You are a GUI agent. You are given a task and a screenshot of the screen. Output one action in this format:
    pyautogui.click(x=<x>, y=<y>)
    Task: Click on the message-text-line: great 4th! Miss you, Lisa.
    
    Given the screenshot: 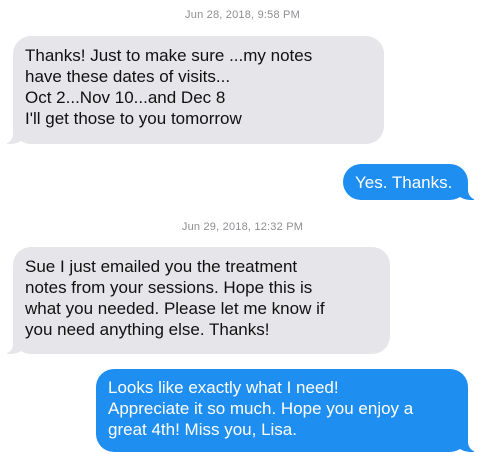 What is the action you would take?
    pyautogui.click(x=202, y=429)
    